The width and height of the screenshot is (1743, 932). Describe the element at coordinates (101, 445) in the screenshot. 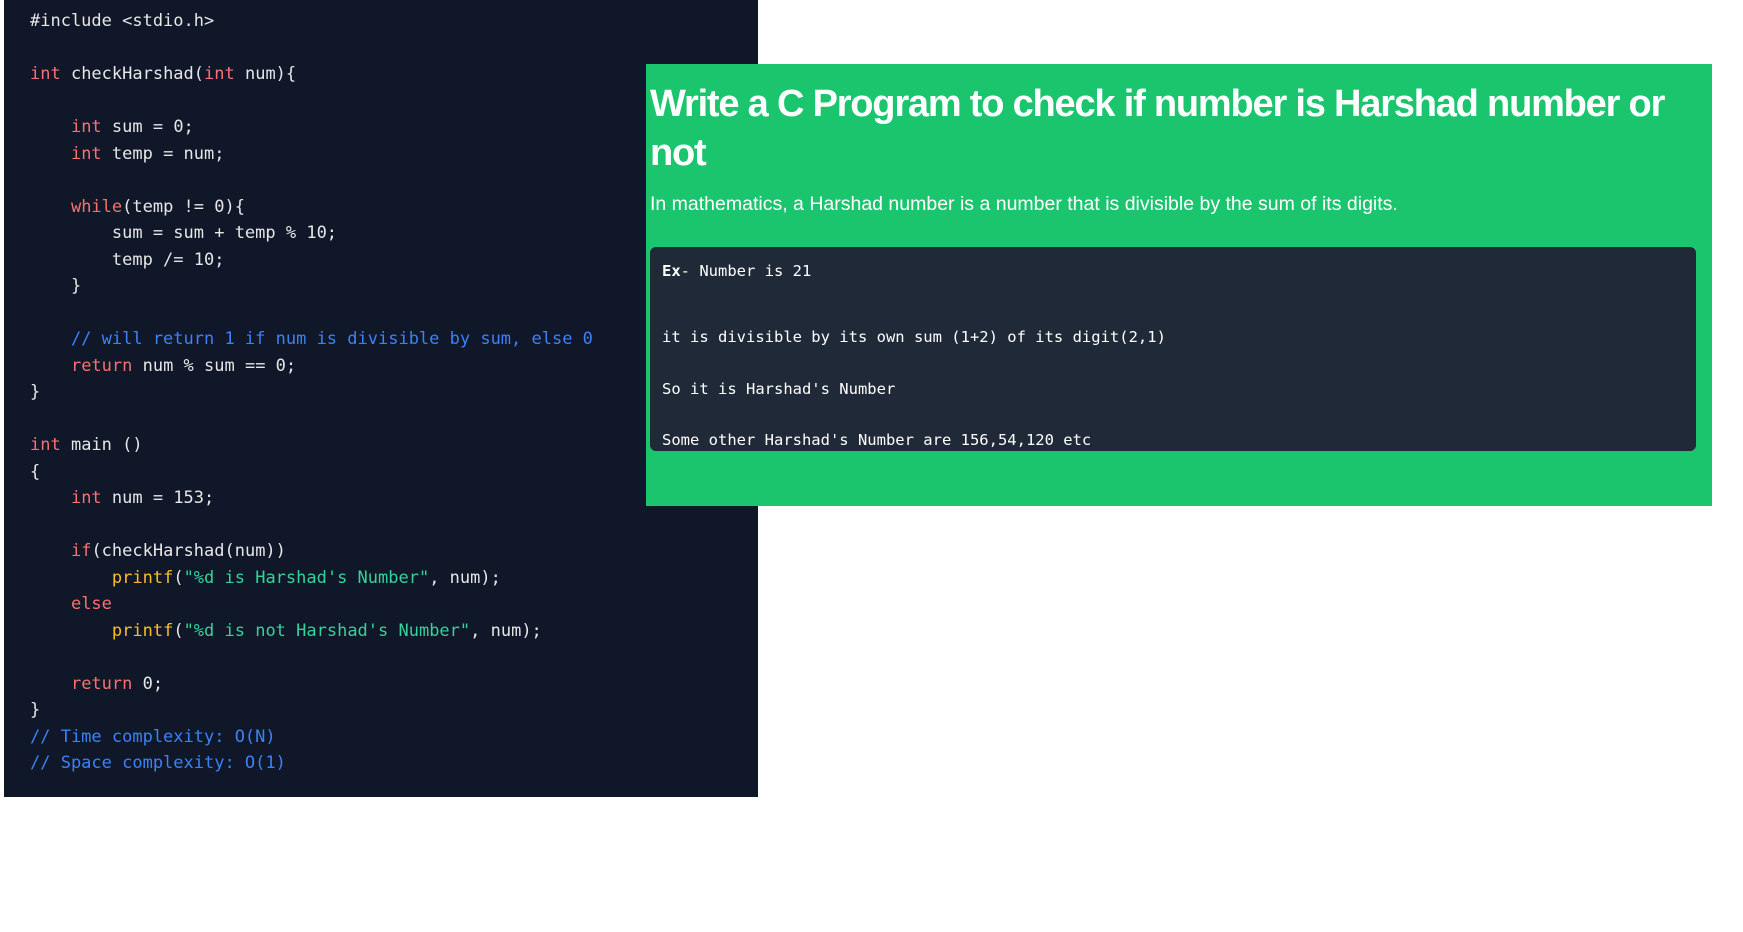

I see `code-token-plain: main ()` at that location.